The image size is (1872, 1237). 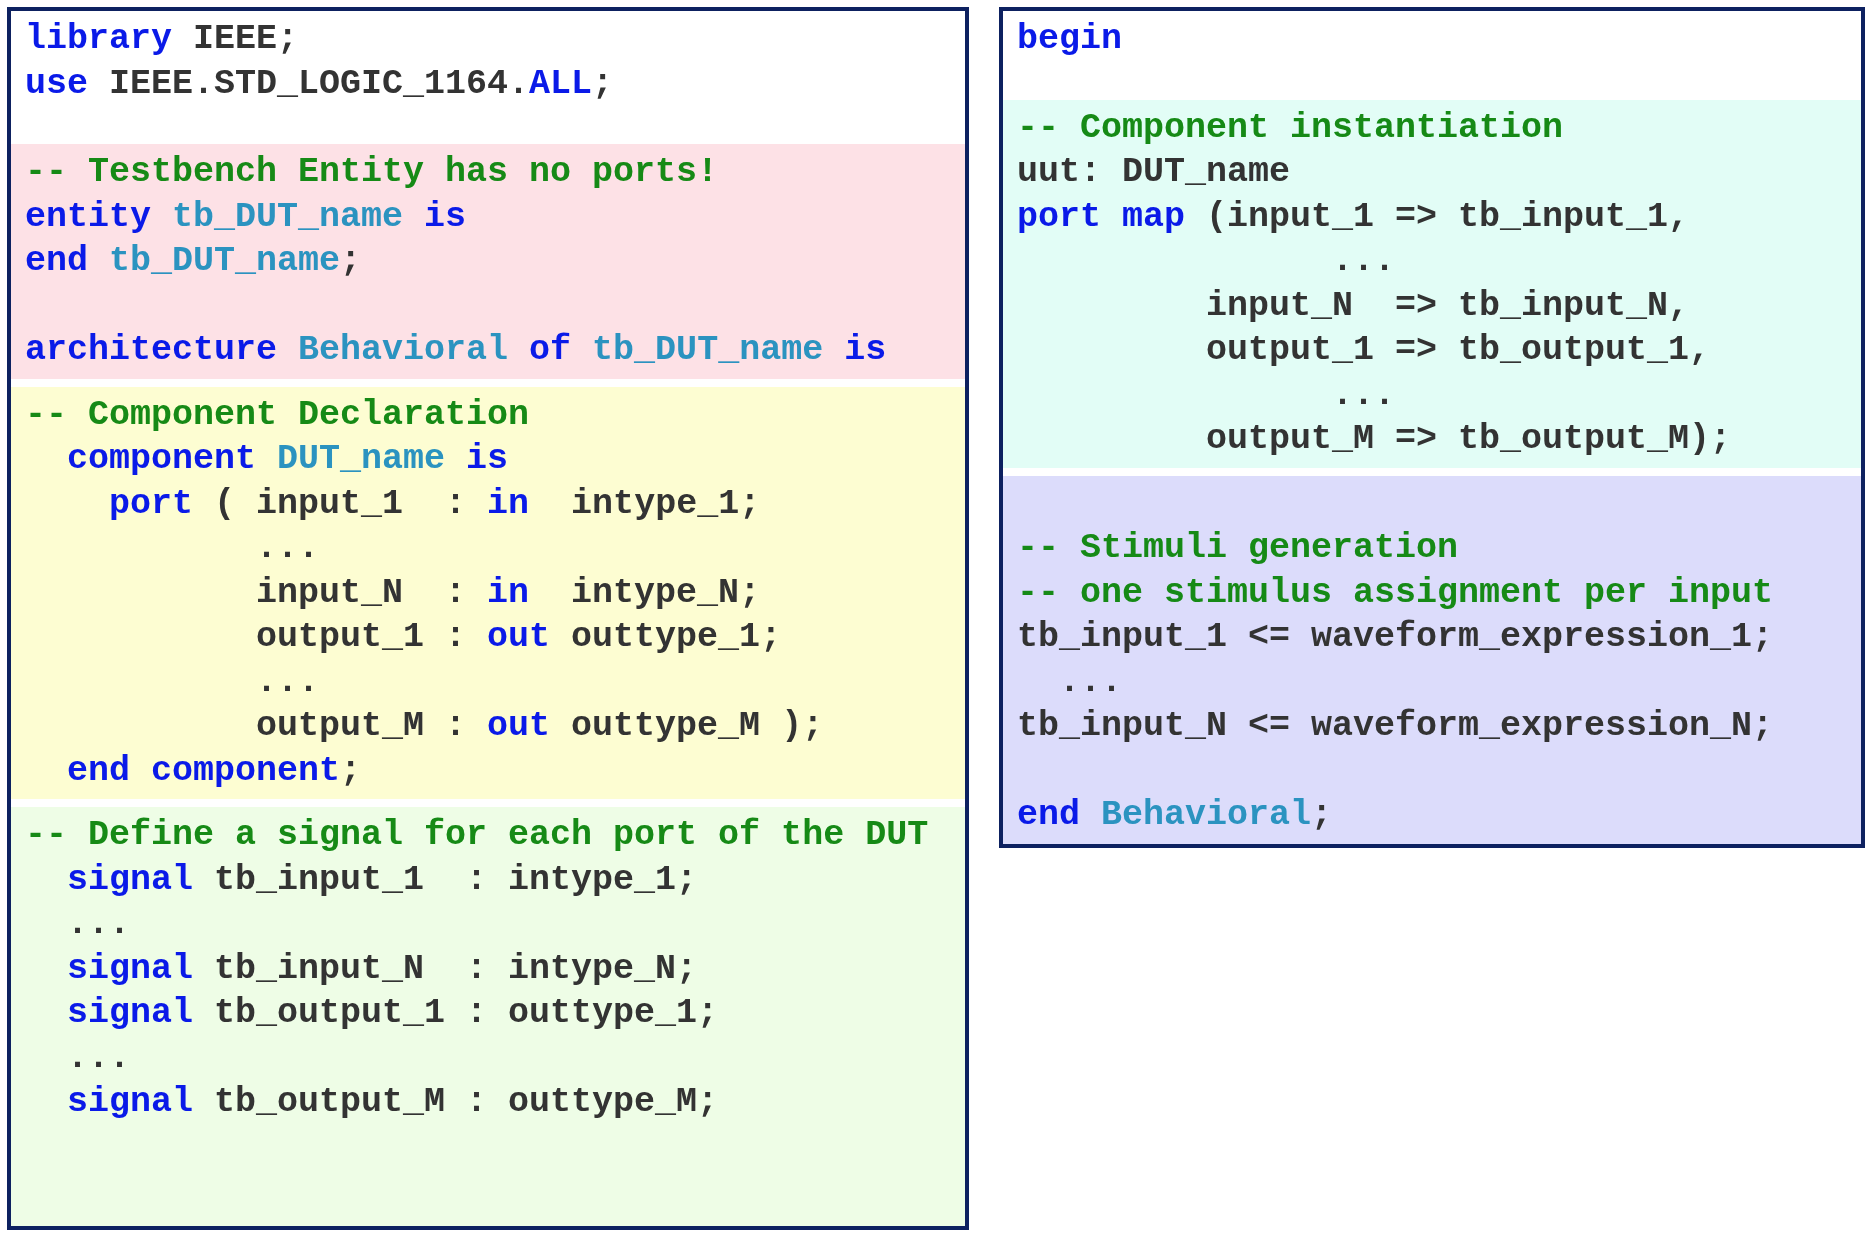 What do you see at coordinates (1154, 172) in the screenshot?
I see `code-line: uut: DUT_name` at bounding box center [1154, 172].